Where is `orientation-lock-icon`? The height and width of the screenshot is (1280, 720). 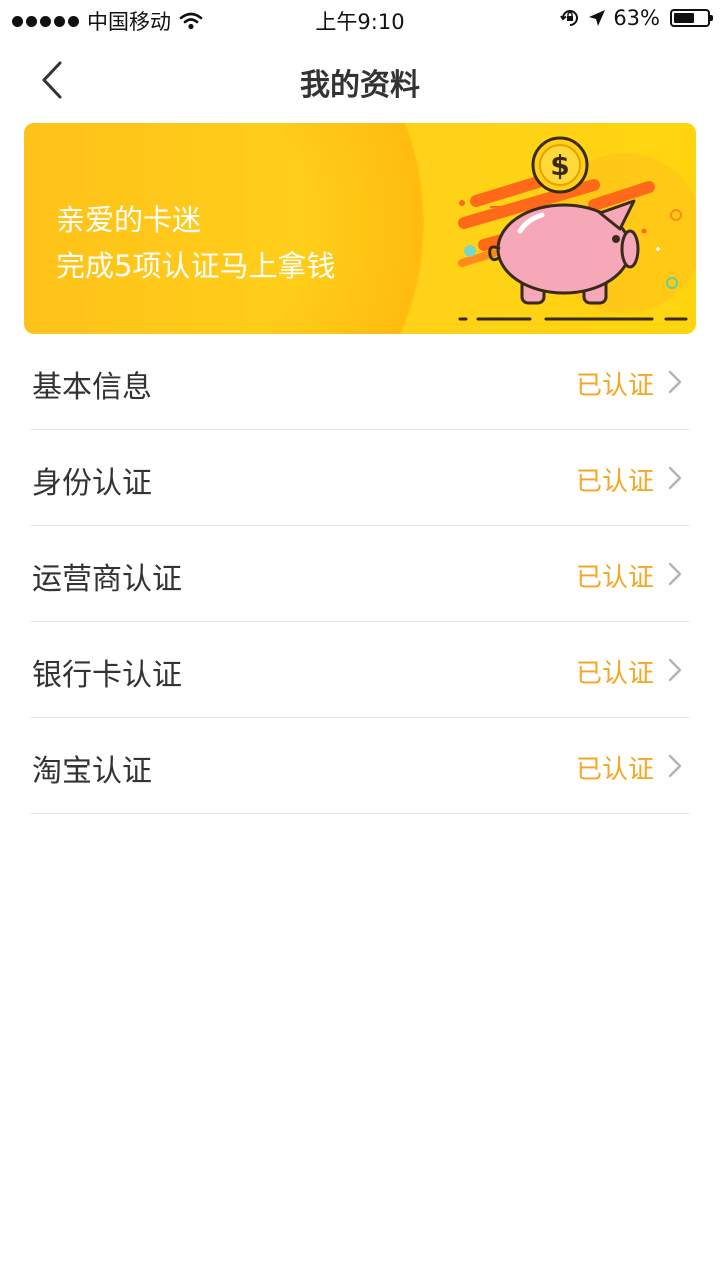
orientation-lock-icon is located at coordinates (569, 18).